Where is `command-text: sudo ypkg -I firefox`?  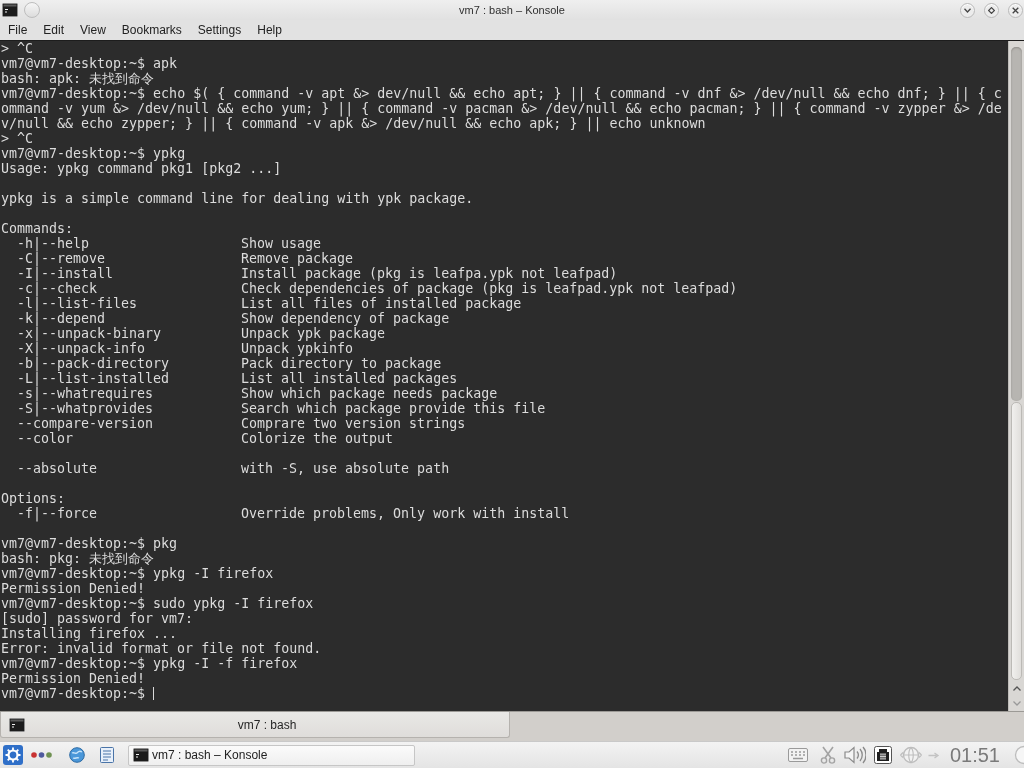
command-text: sudo ypkg -I firefox is located at coordinates (233, 603).